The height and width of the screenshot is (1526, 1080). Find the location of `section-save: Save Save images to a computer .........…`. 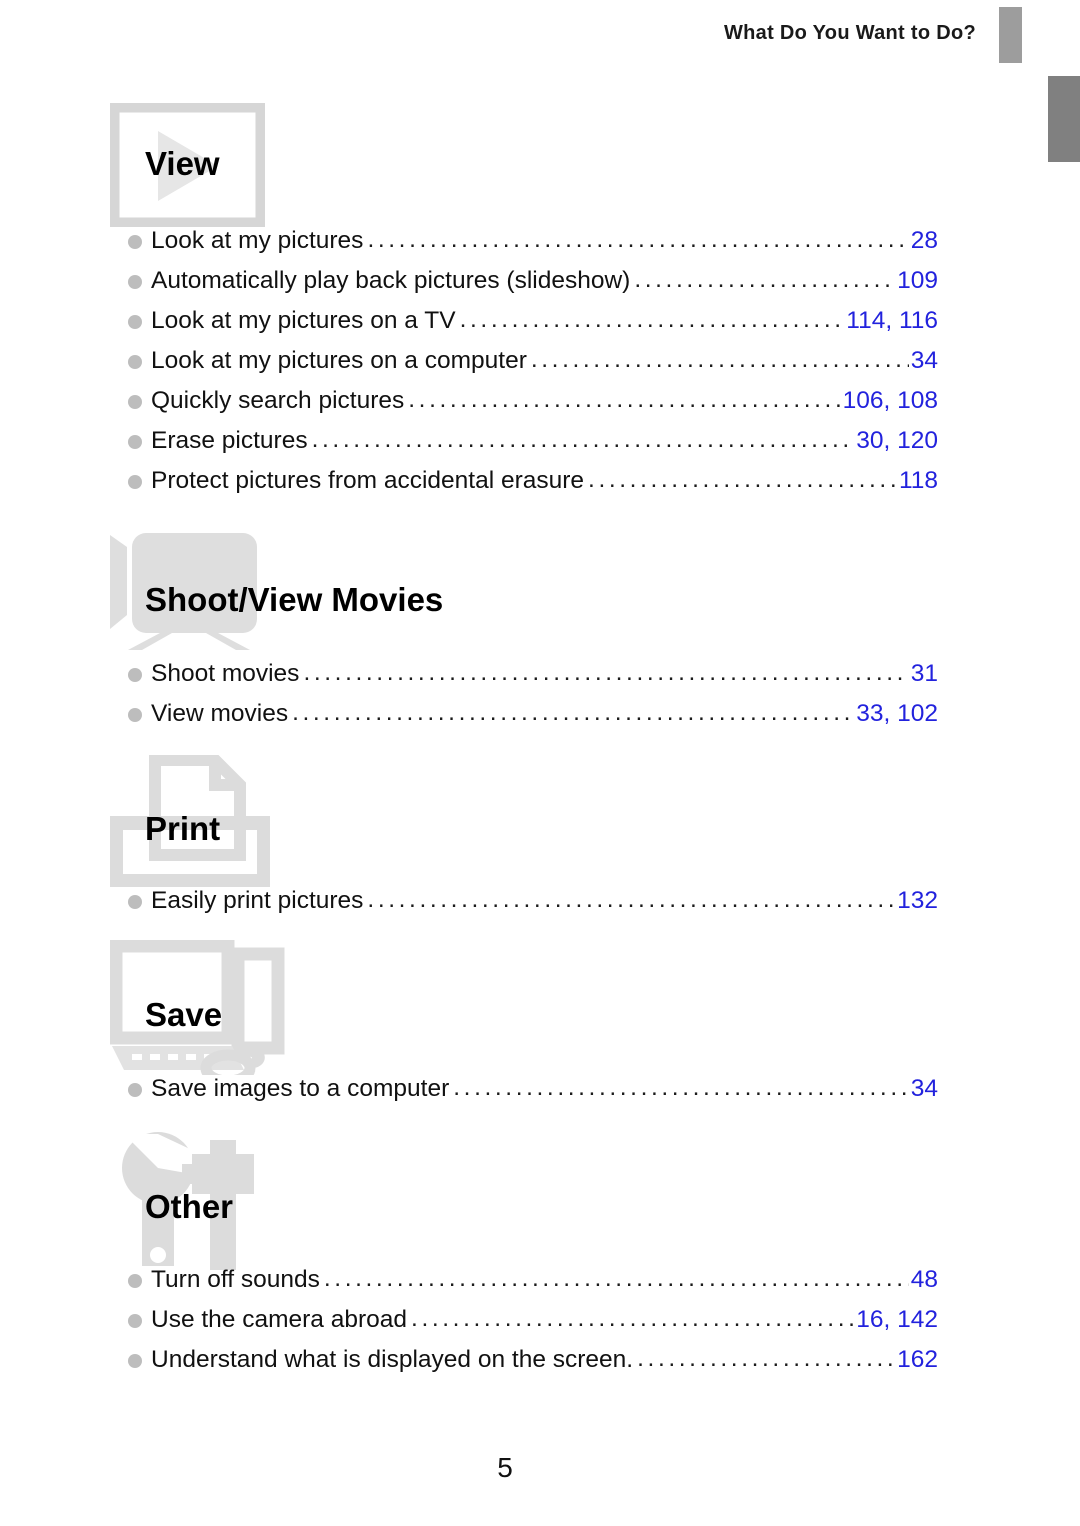

section-save: Save Save images to a computer .........… is located at coordinates (560, 1021).